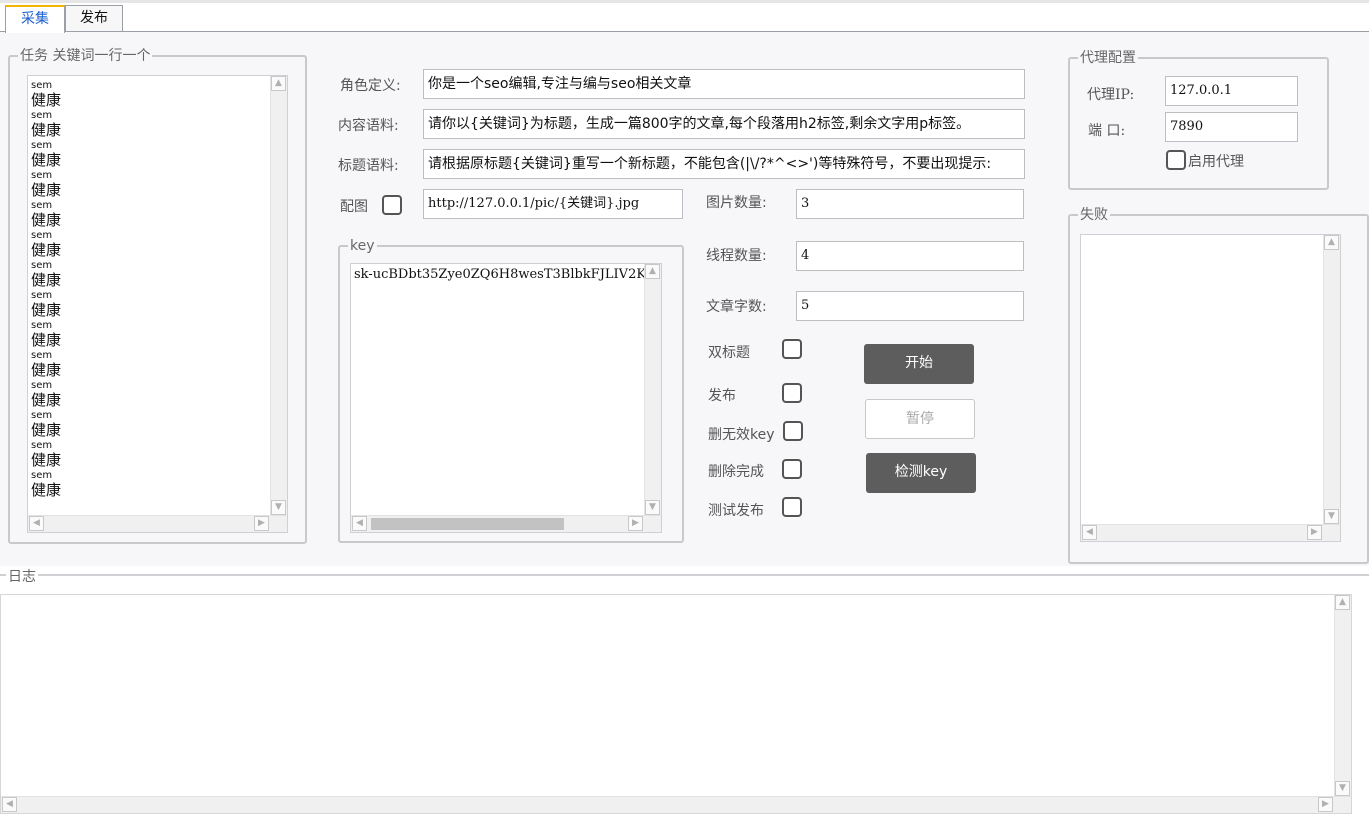 The image size is (1369, 825). Describe the element at coordinates (676, 804) in the screenshot. I see `log-hscroll: ◀ ▶` at that location.